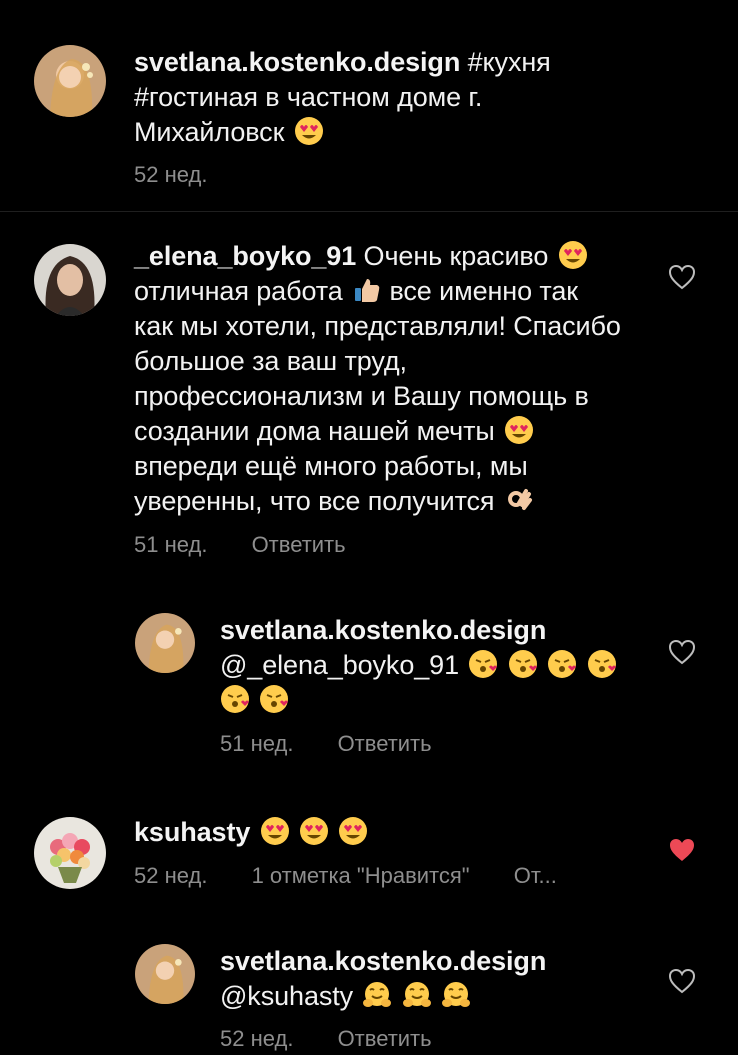 The height and width of the screenshot is (1055, 738). I want to click on likes-count: 1 отметка "Нравится", so click(361, 875).